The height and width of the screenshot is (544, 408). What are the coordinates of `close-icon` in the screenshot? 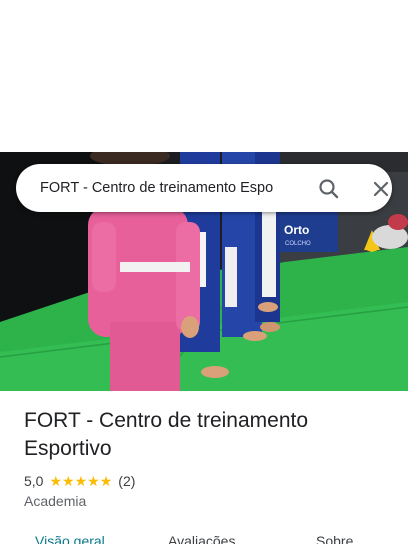 It's located at (381, 189).